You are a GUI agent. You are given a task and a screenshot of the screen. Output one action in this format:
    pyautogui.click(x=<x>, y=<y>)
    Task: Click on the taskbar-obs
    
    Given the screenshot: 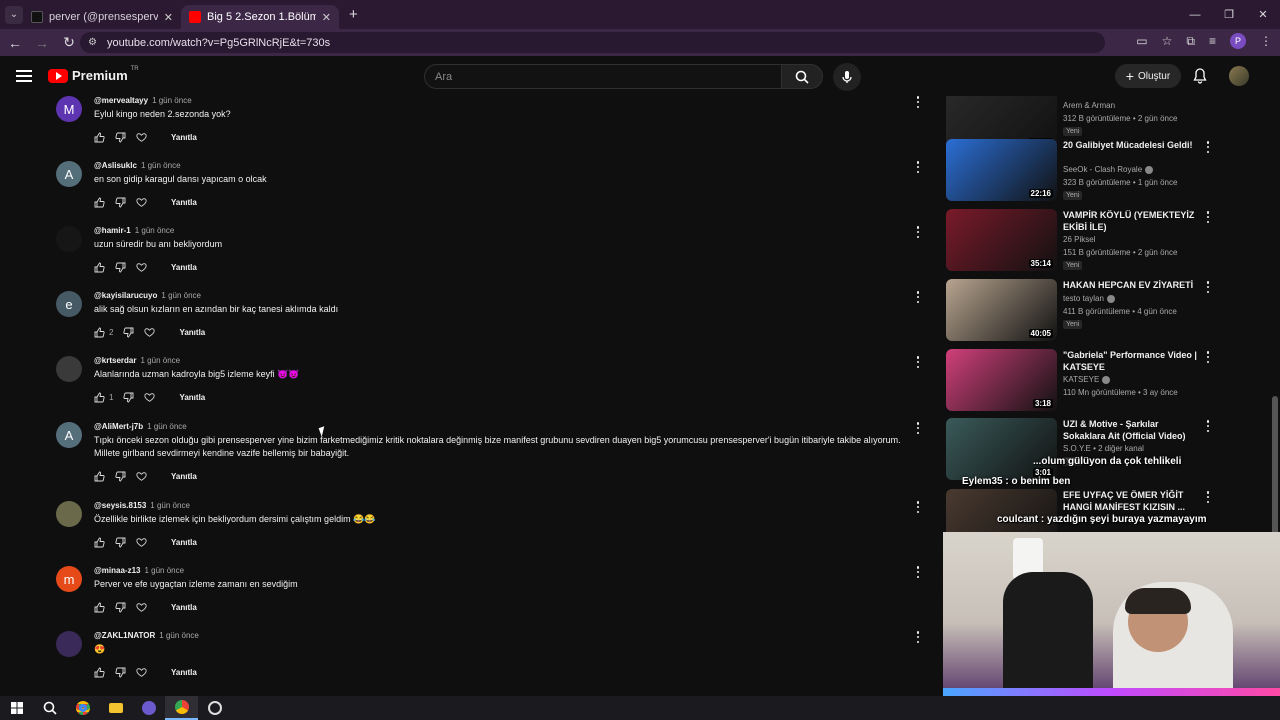 What is the action you would take?
    pyautogui.click(x=214, y=708)
    